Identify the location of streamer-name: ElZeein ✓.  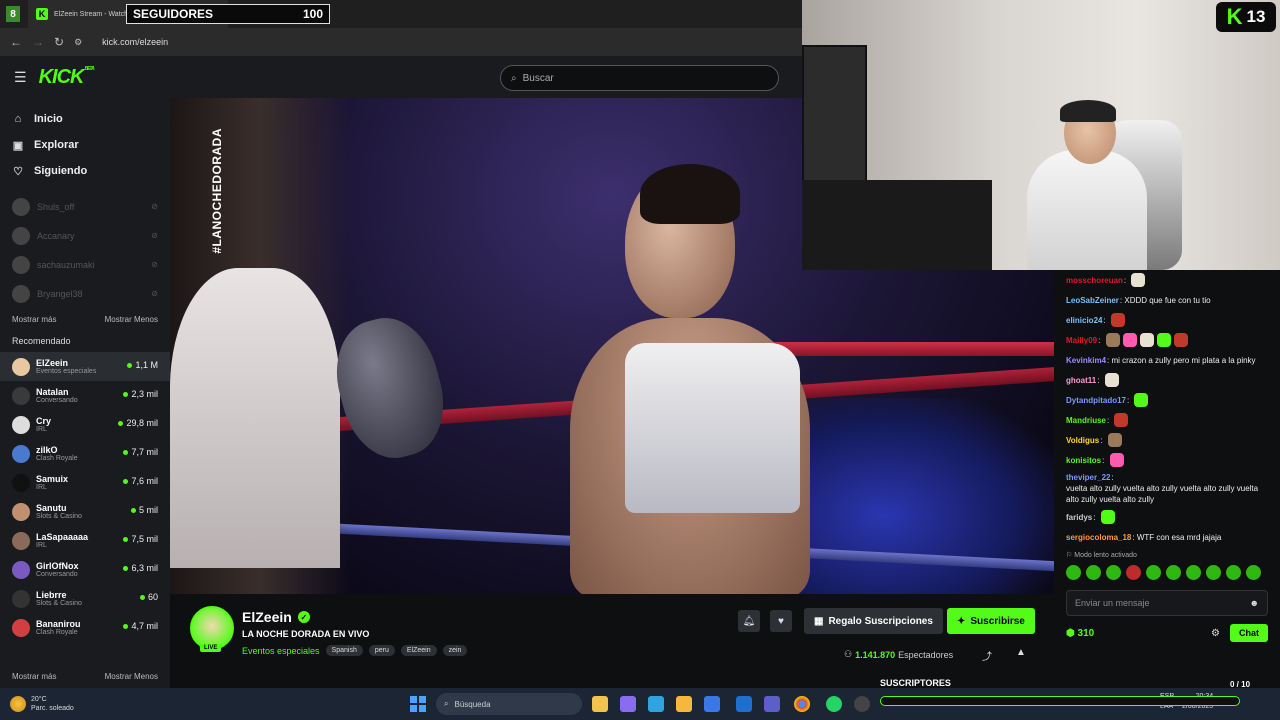
(276, 617).